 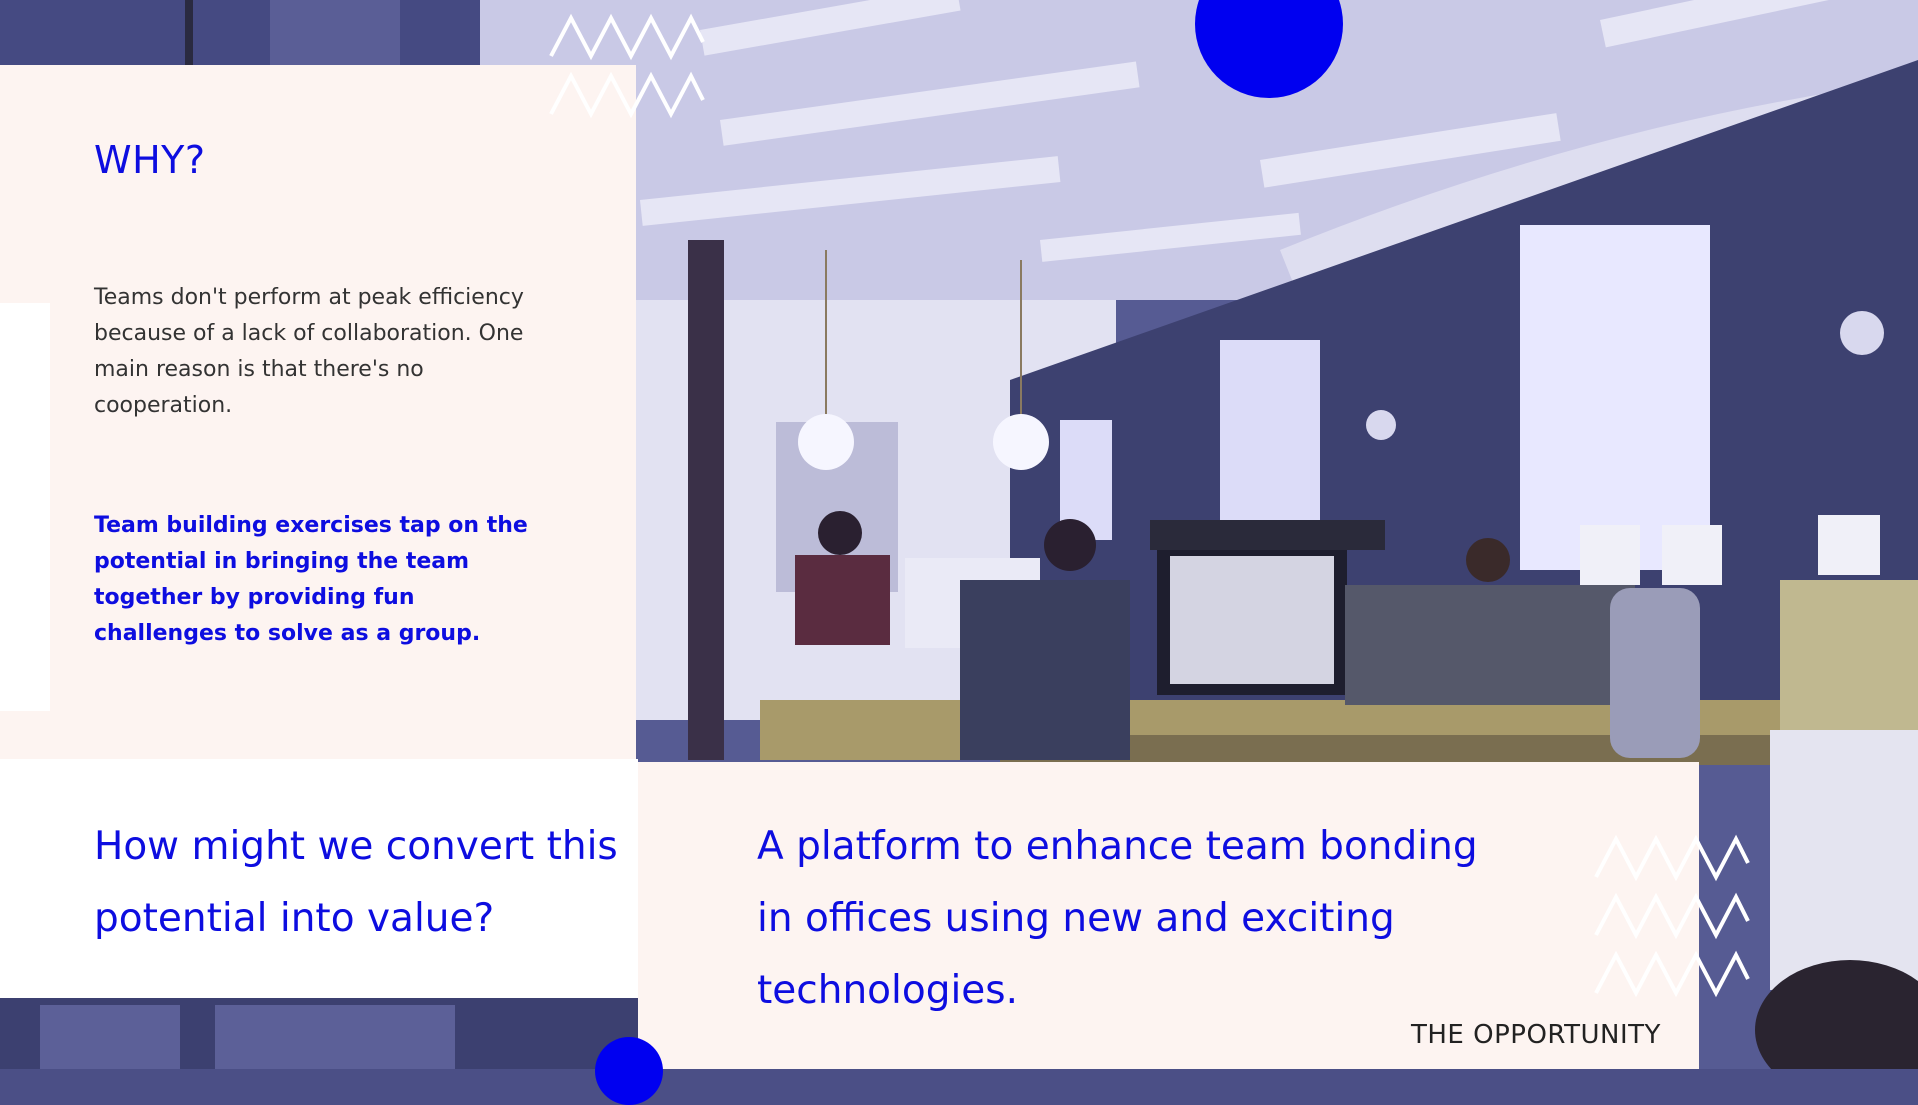 What do you see at coordinates (1536, 1035) in the screenshot?
I see `section-label: THE OPPORTUNITY` at bounding box center [1536, 1035].